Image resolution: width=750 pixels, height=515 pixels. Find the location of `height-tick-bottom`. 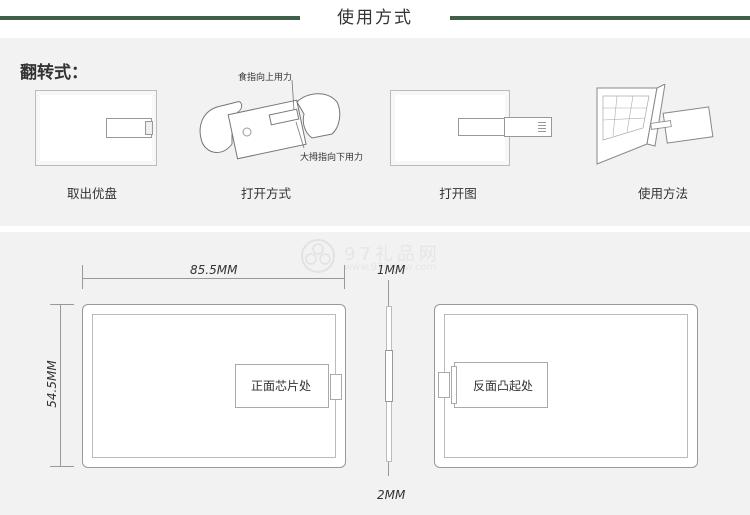

height-tick-bottom is located at coordinates (62, 466).